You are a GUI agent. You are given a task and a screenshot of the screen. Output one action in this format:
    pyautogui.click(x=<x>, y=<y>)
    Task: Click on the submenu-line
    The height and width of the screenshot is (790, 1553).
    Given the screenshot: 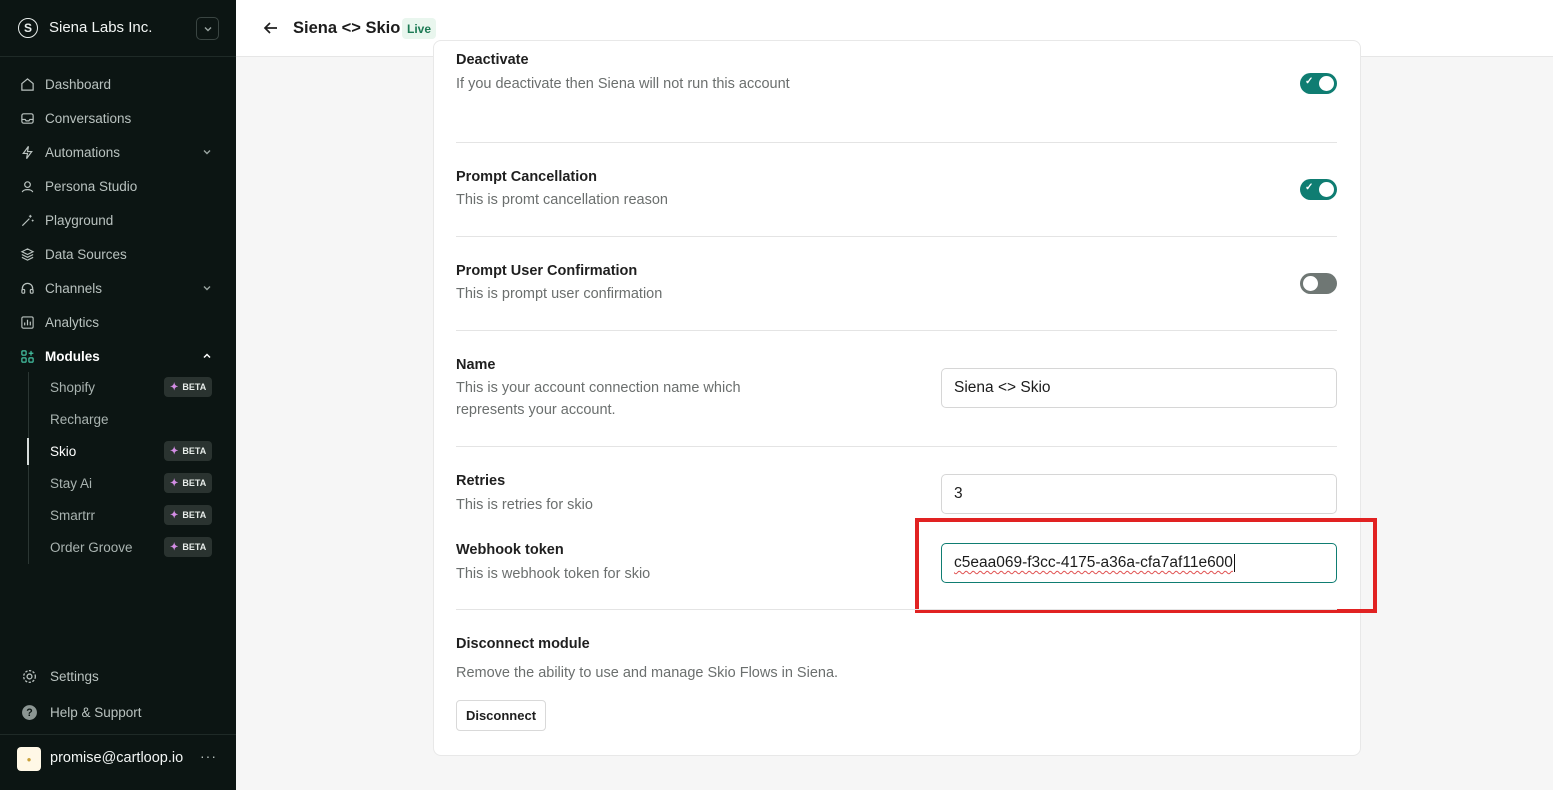 What is the action you would take?
    pyautogui.click(x=28, y=468)
    